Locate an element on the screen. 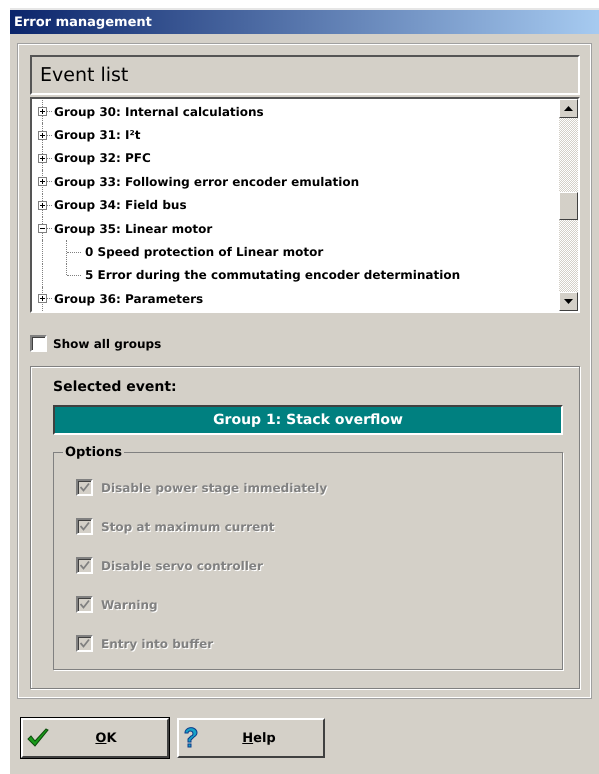 This screenshot has height=774, width=599. option-label: Disable servo controller is located at coordinates (182, 565).